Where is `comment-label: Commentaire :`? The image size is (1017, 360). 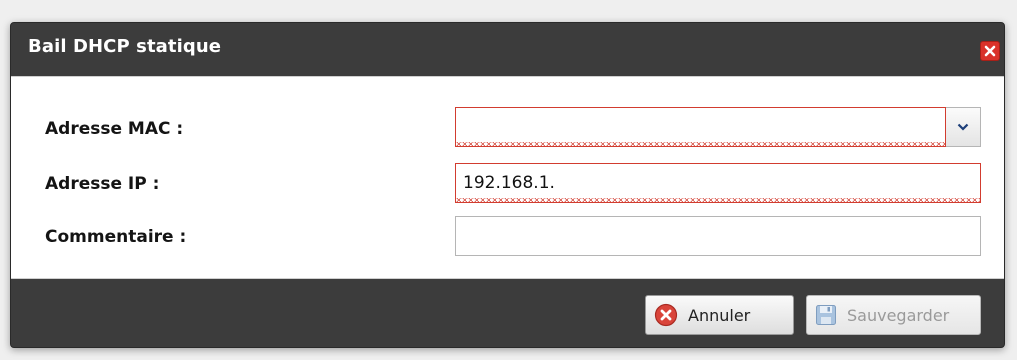 comment-label: Commentaire : is located at coordinates (116, 237).